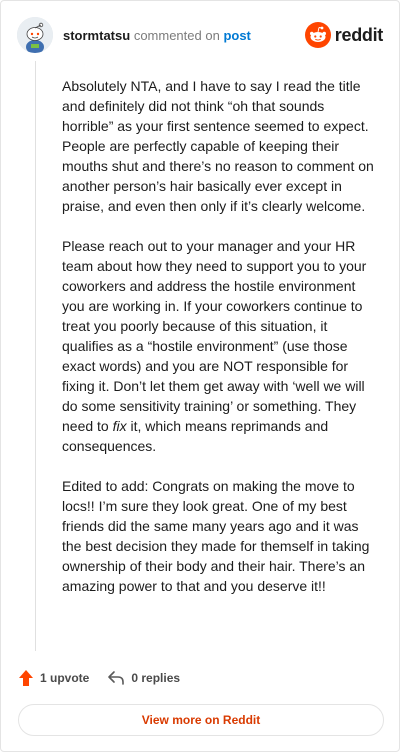 This screenshot has width=400, height=752. Describe the element at coordinates (236, 35) in the screenshot. I see `post-link: post` at that location.